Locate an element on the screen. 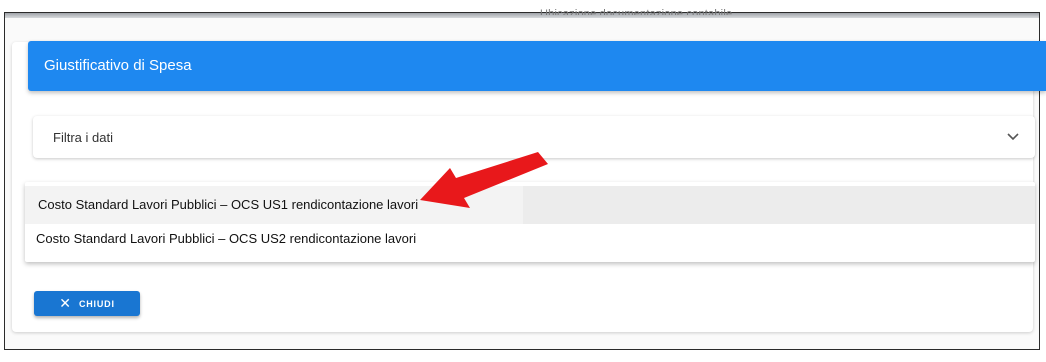 The image size is (1046, 362). chevron-down-icon is located at coordinates (1013, 136).